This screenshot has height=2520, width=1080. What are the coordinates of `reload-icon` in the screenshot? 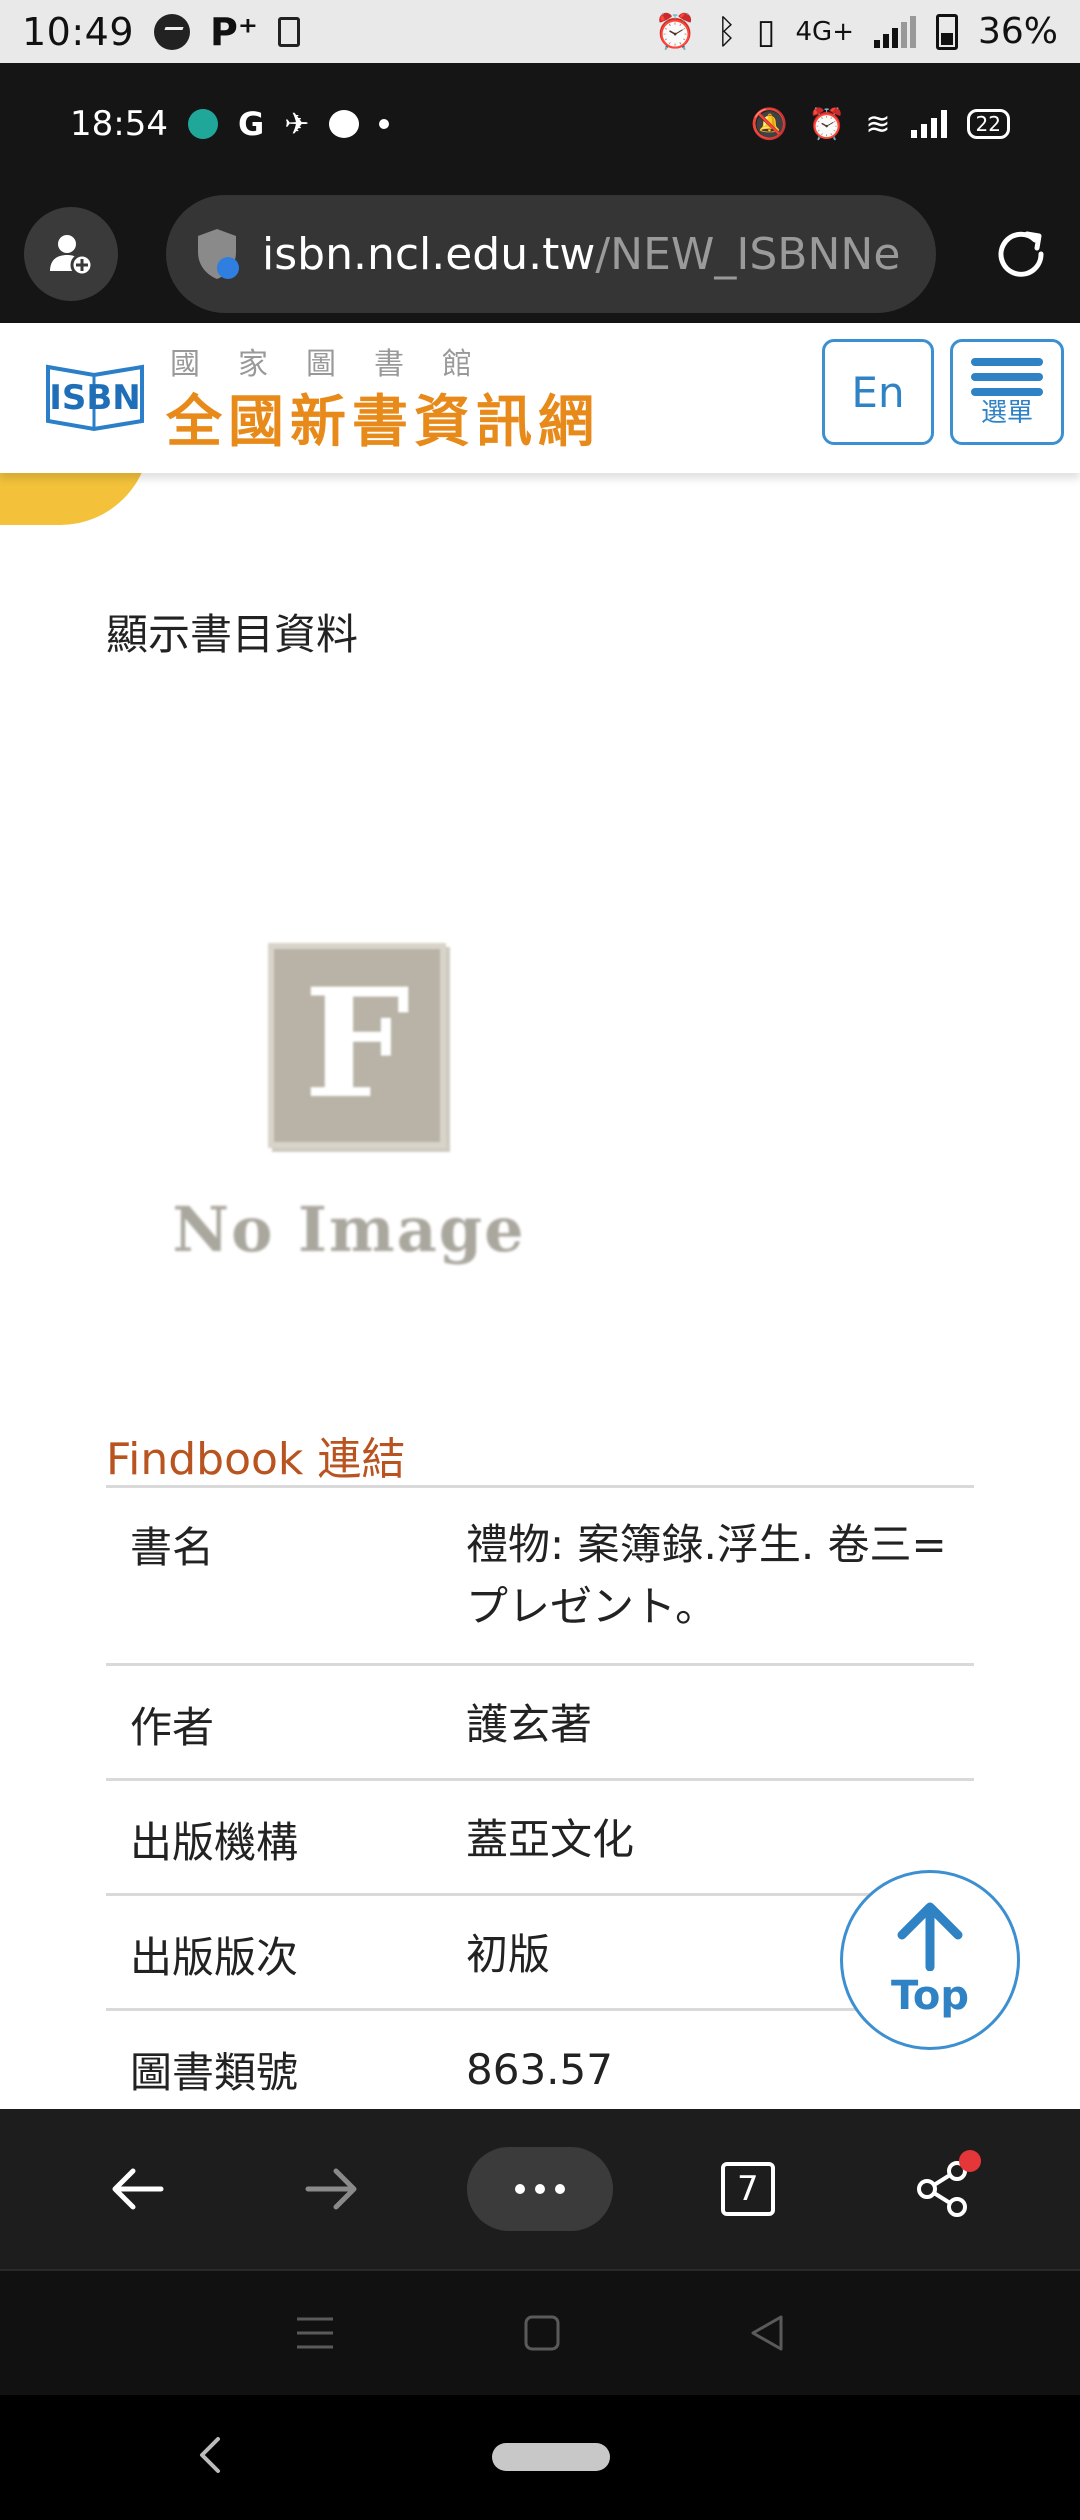 It's located at (1021, 254).